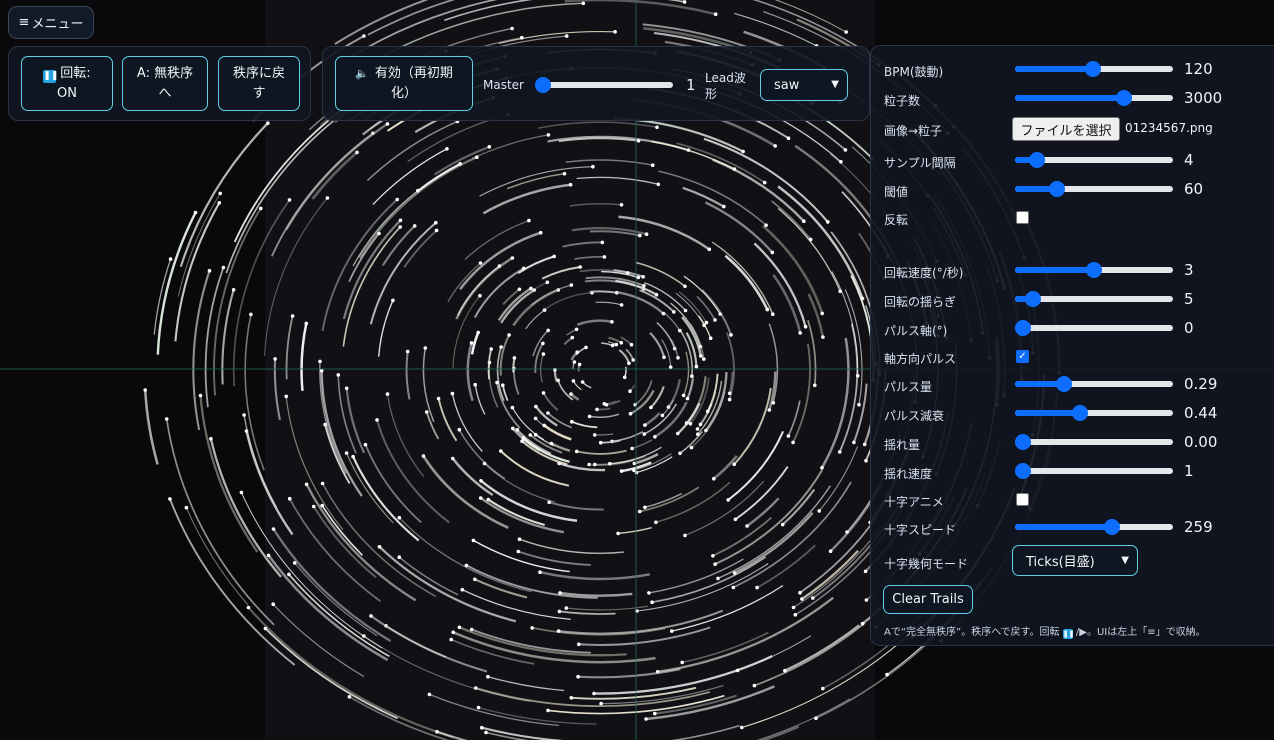 The height and width of the screenshot is (740, 1274). I want to click on menu-toggle-button: ≡ メニュー, so click(51, 22).